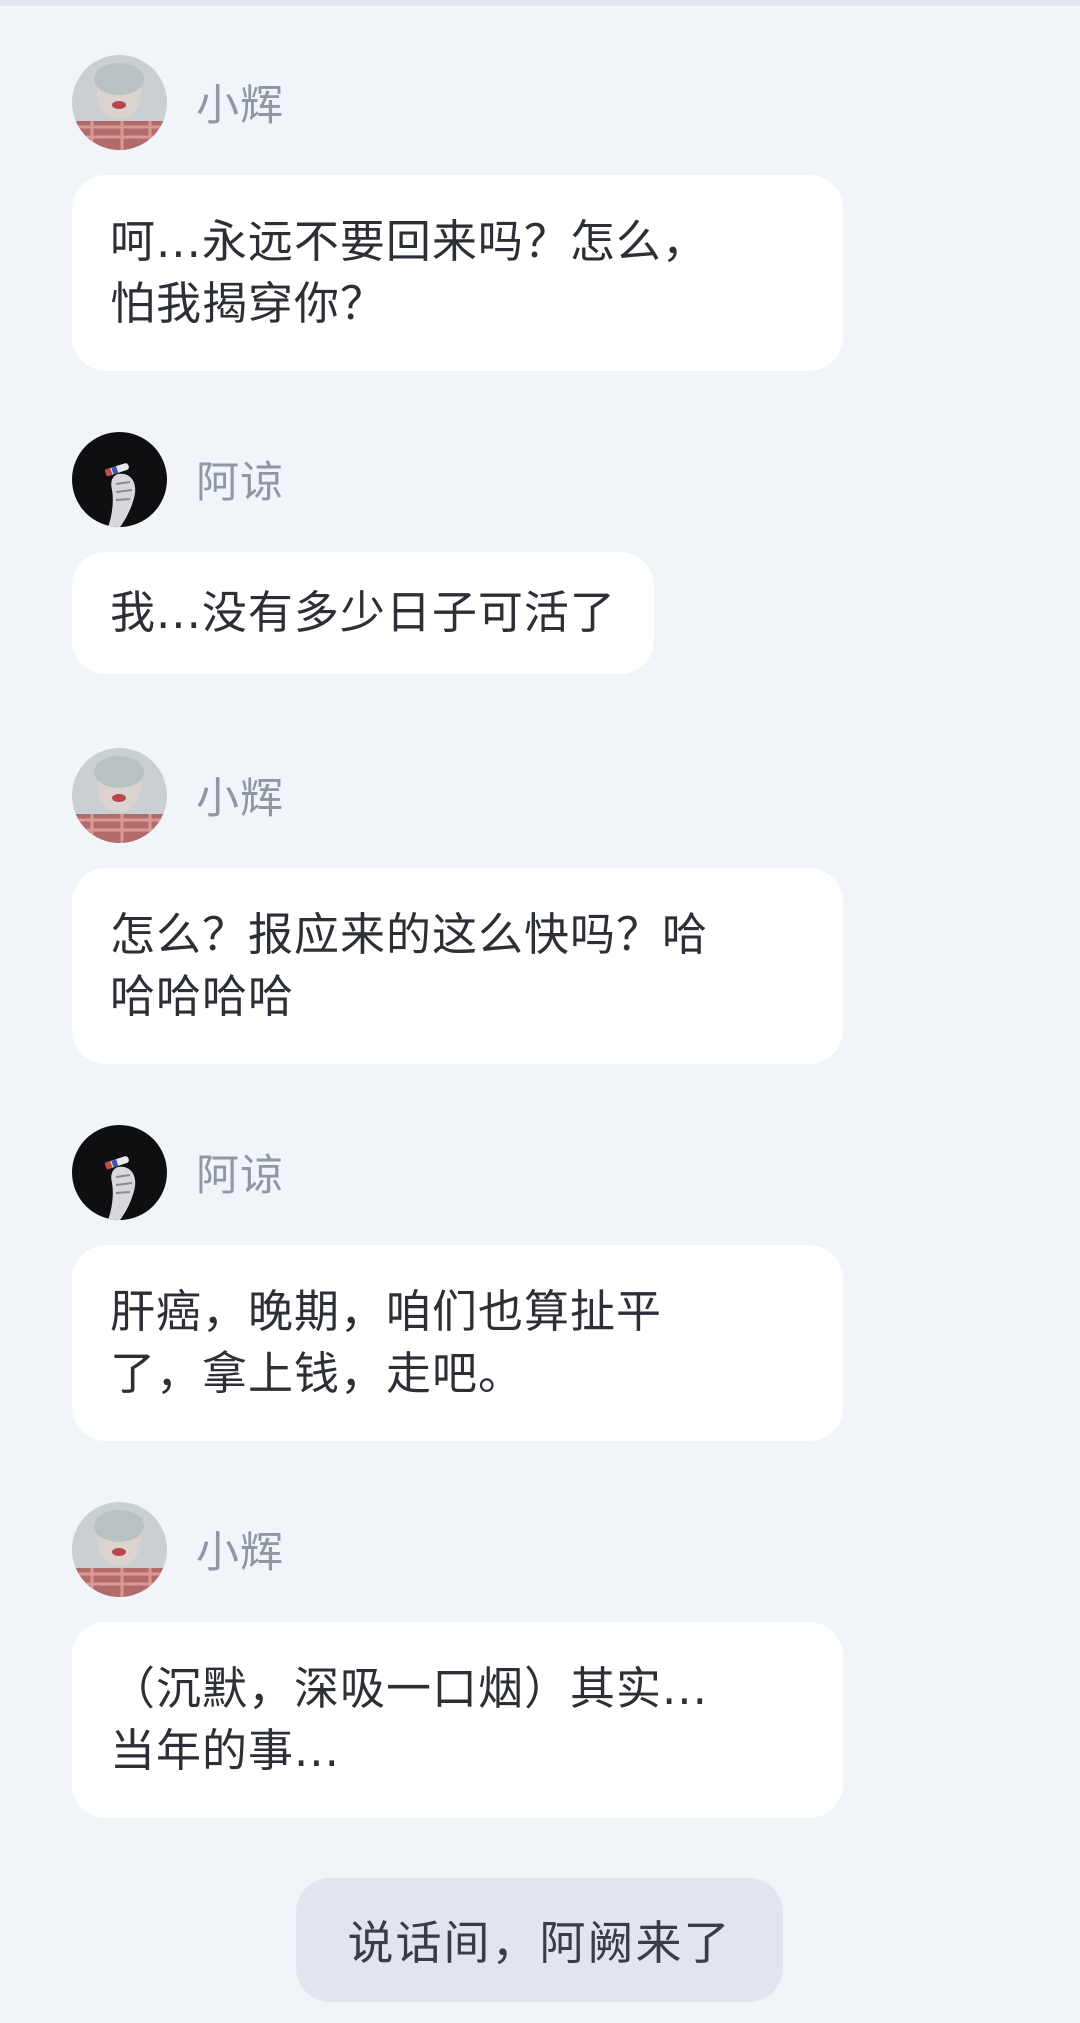 The height and width of the screenshot is (2023, 1080). Describe the element at coordinates (363, 613) in the screenshot. I see `message-bubble: 我...没有多少日子可活了` at that location.